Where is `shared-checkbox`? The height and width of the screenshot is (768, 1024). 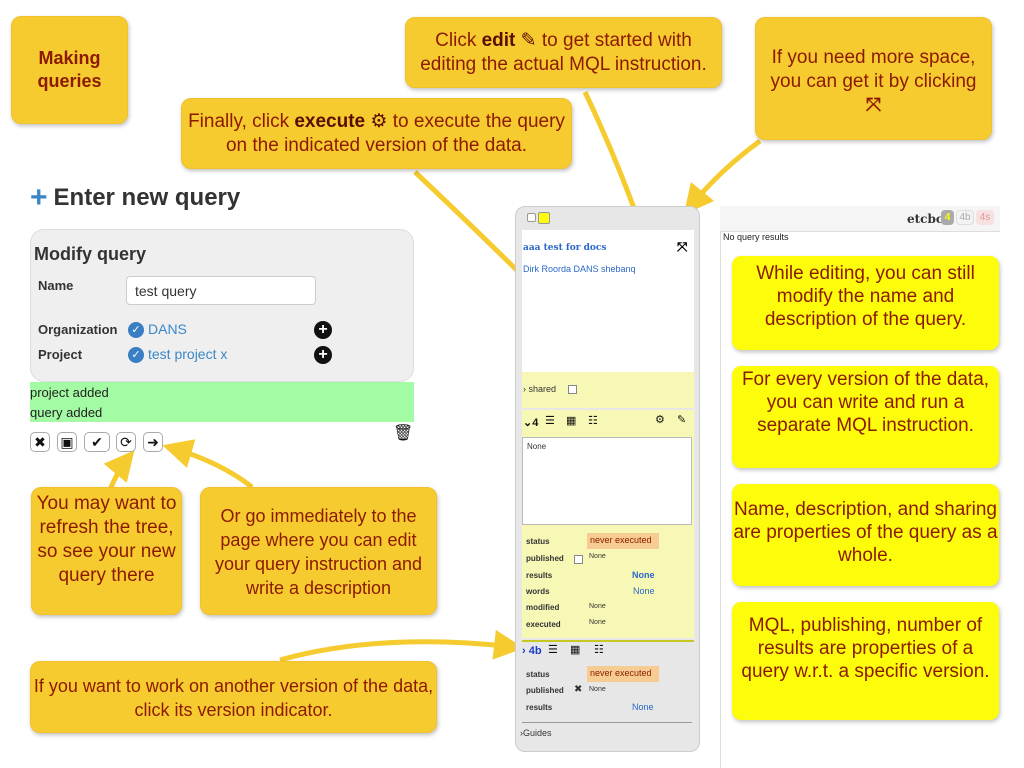 shared-checkbox is located at coordinates (572, 389).